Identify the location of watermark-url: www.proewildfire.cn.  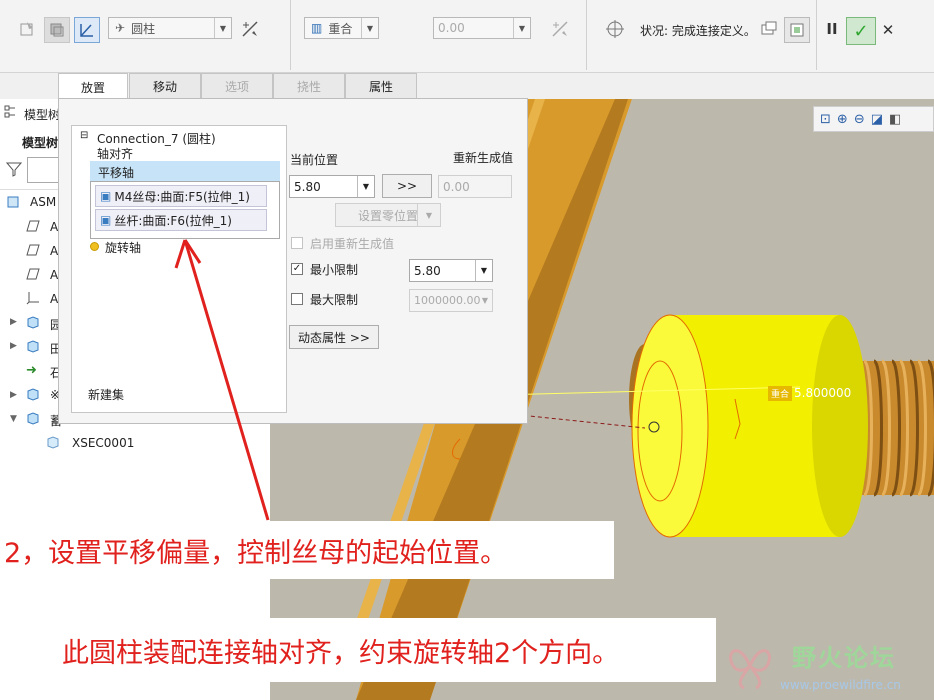
(840, 685).